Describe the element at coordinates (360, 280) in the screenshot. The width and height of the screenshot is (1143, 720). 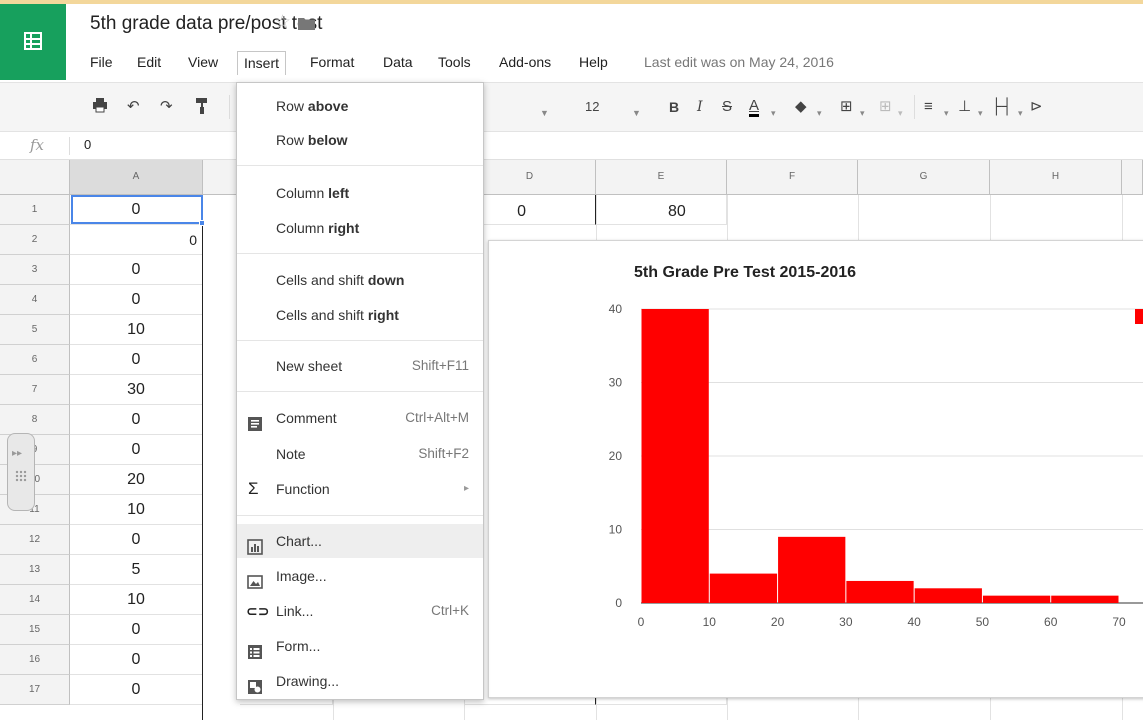
I see `menu-item-cells-shift-down: Cells and shift down` at that location.